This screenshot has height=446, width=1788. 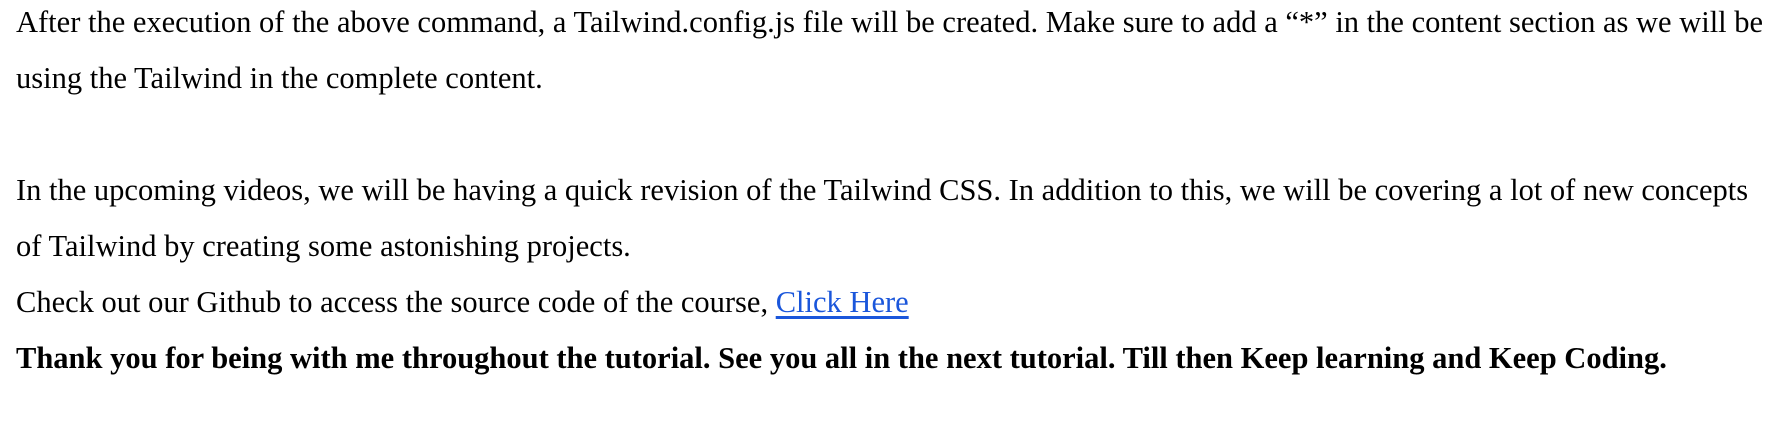 I want to click on click-here-link: Click Here, so click(x=842, y=302).